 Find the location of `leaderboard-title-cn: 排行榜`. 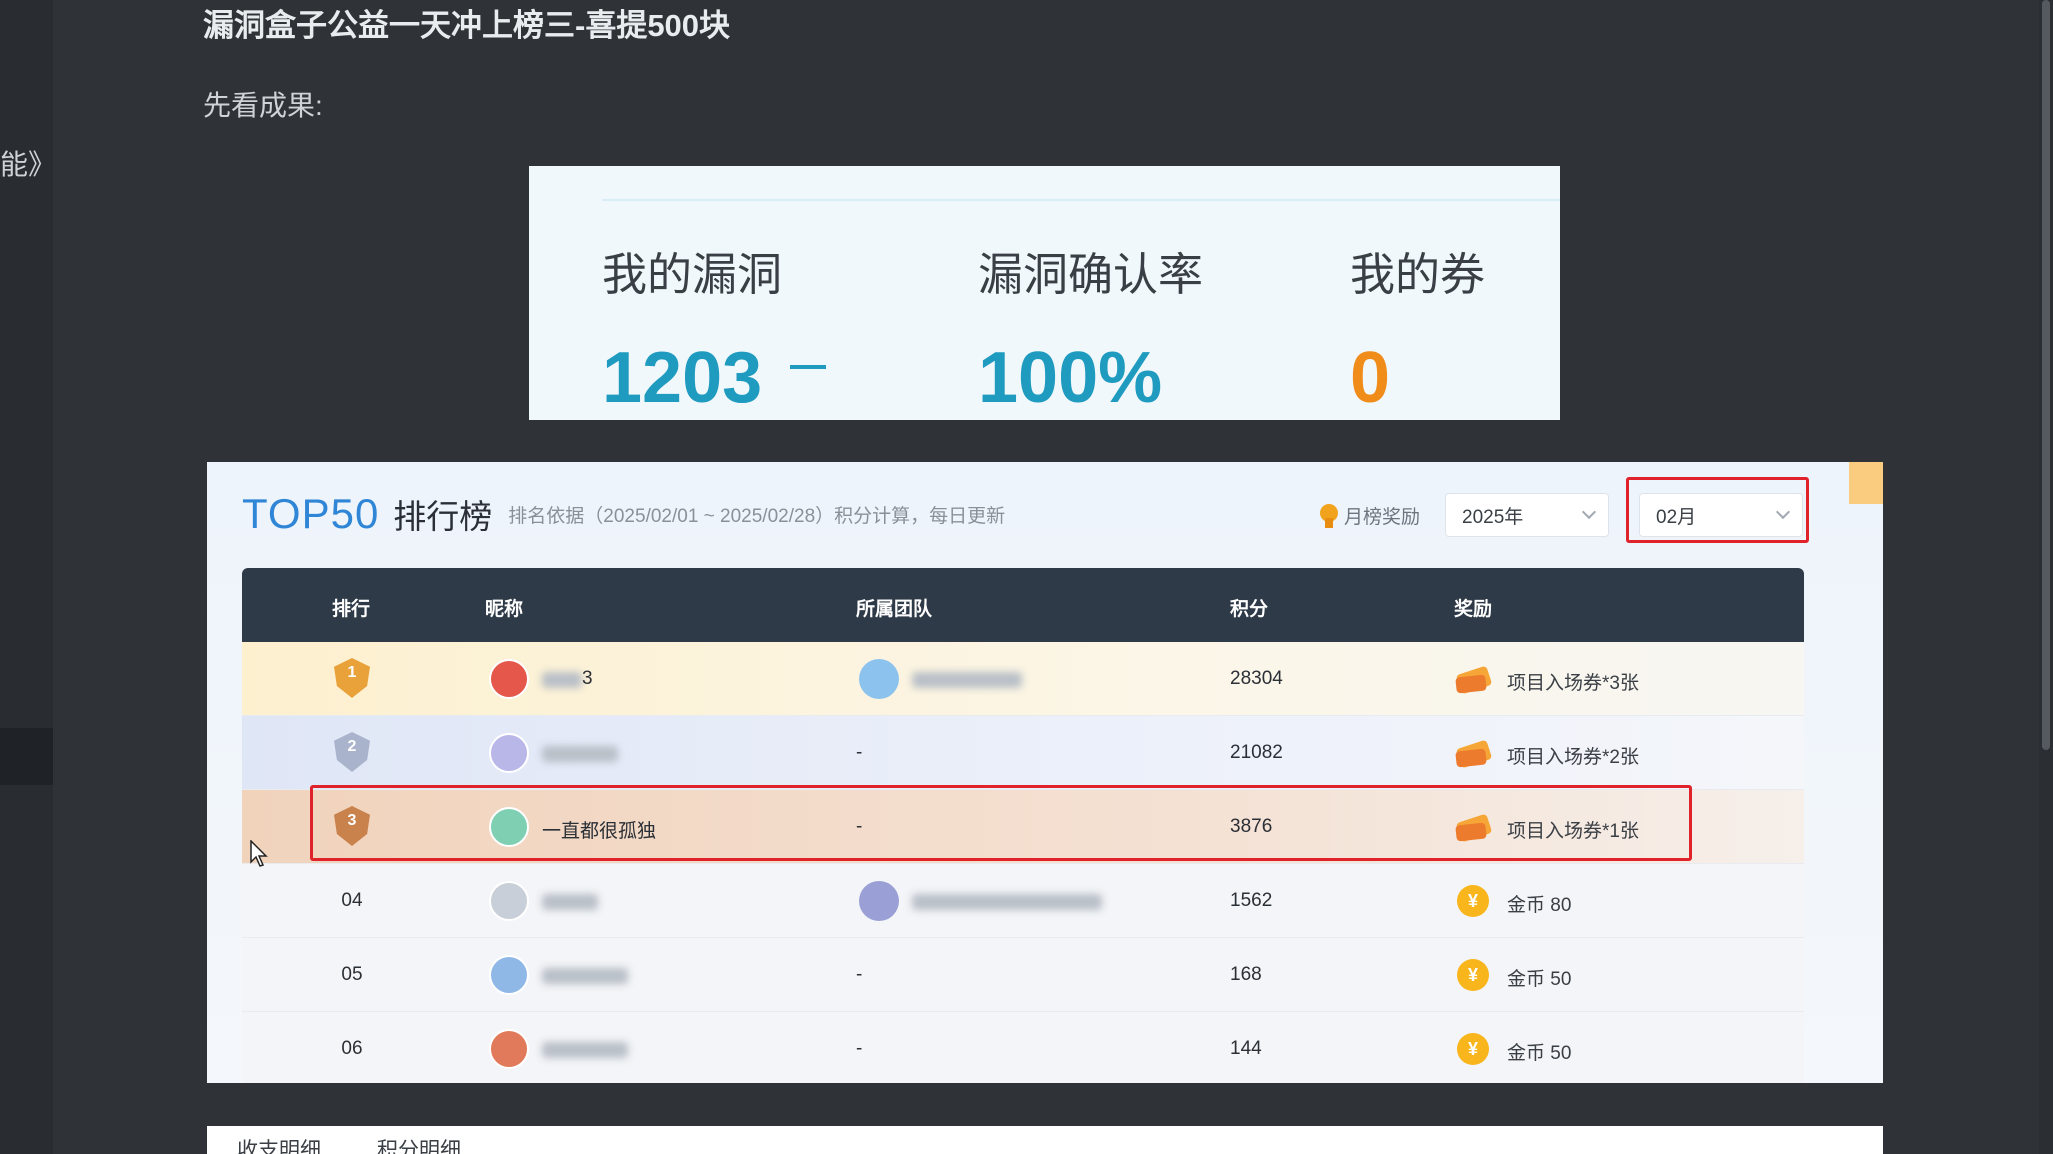

leaderboard-title-cn: 排行榜 is located at coordinates (443, 516).